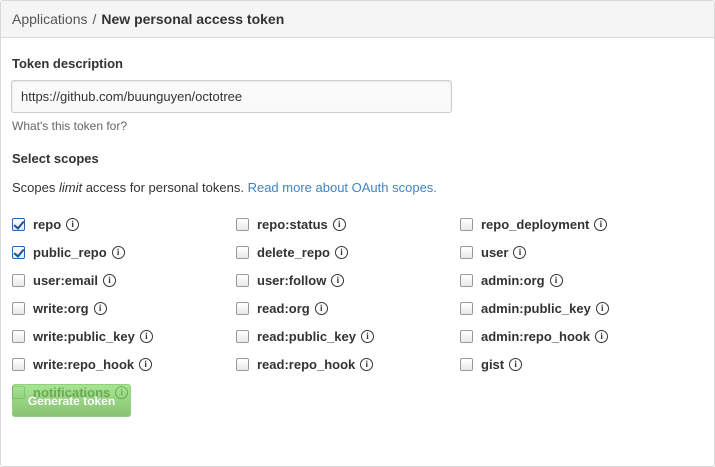 This screenshot has height=467, width=715. I want to click on scope-delete-repo: delete_repo i, so click(292, 252).